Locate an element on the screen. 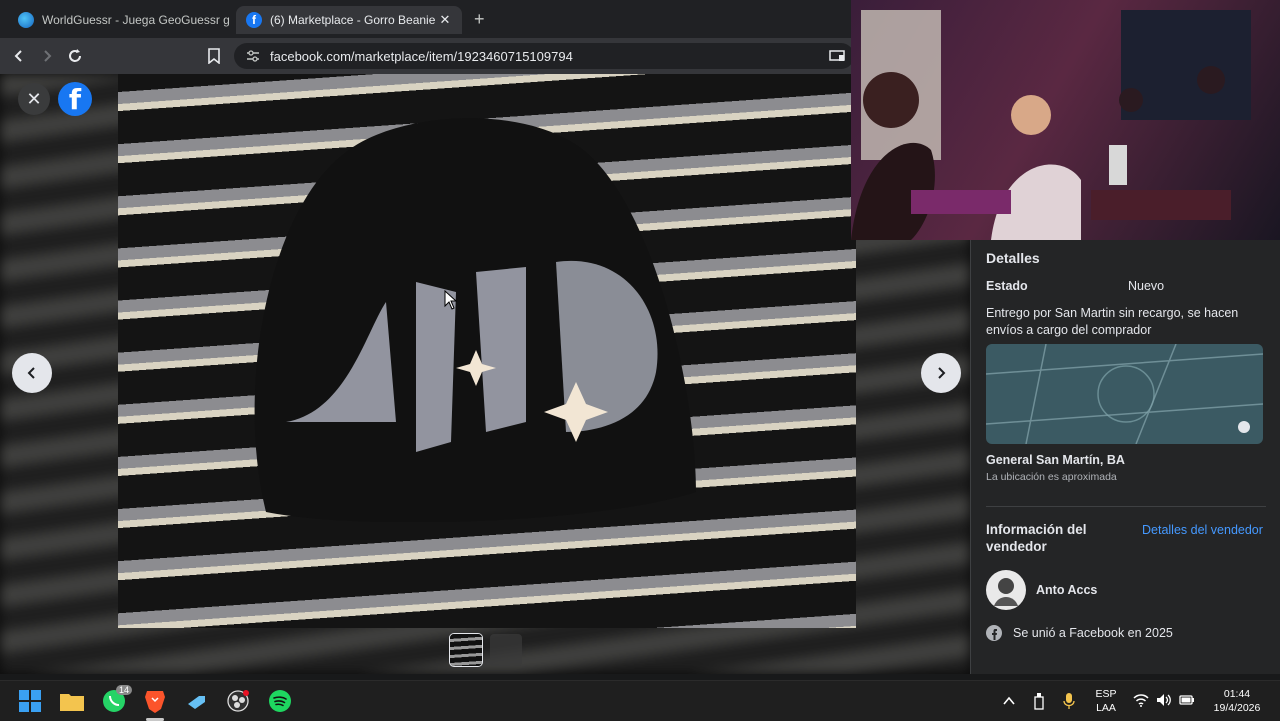  next-photo-button is located at coordinates (941, 373).